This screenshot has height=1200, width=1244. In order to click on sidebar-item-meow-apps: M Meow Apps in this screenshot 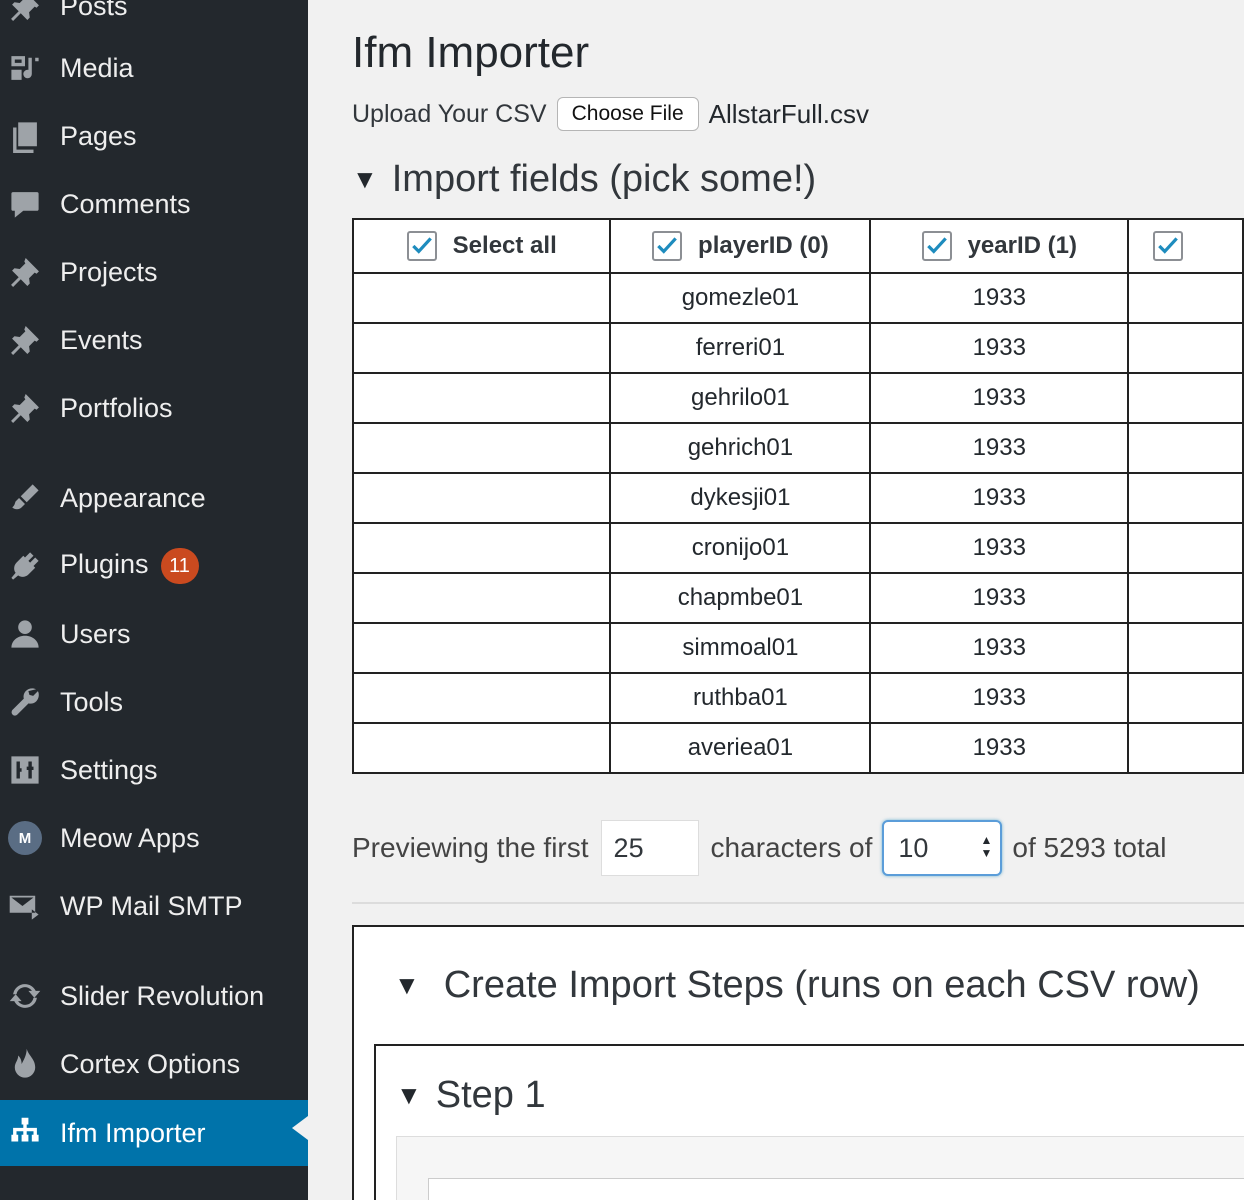, I will do `click(154, 838)`.